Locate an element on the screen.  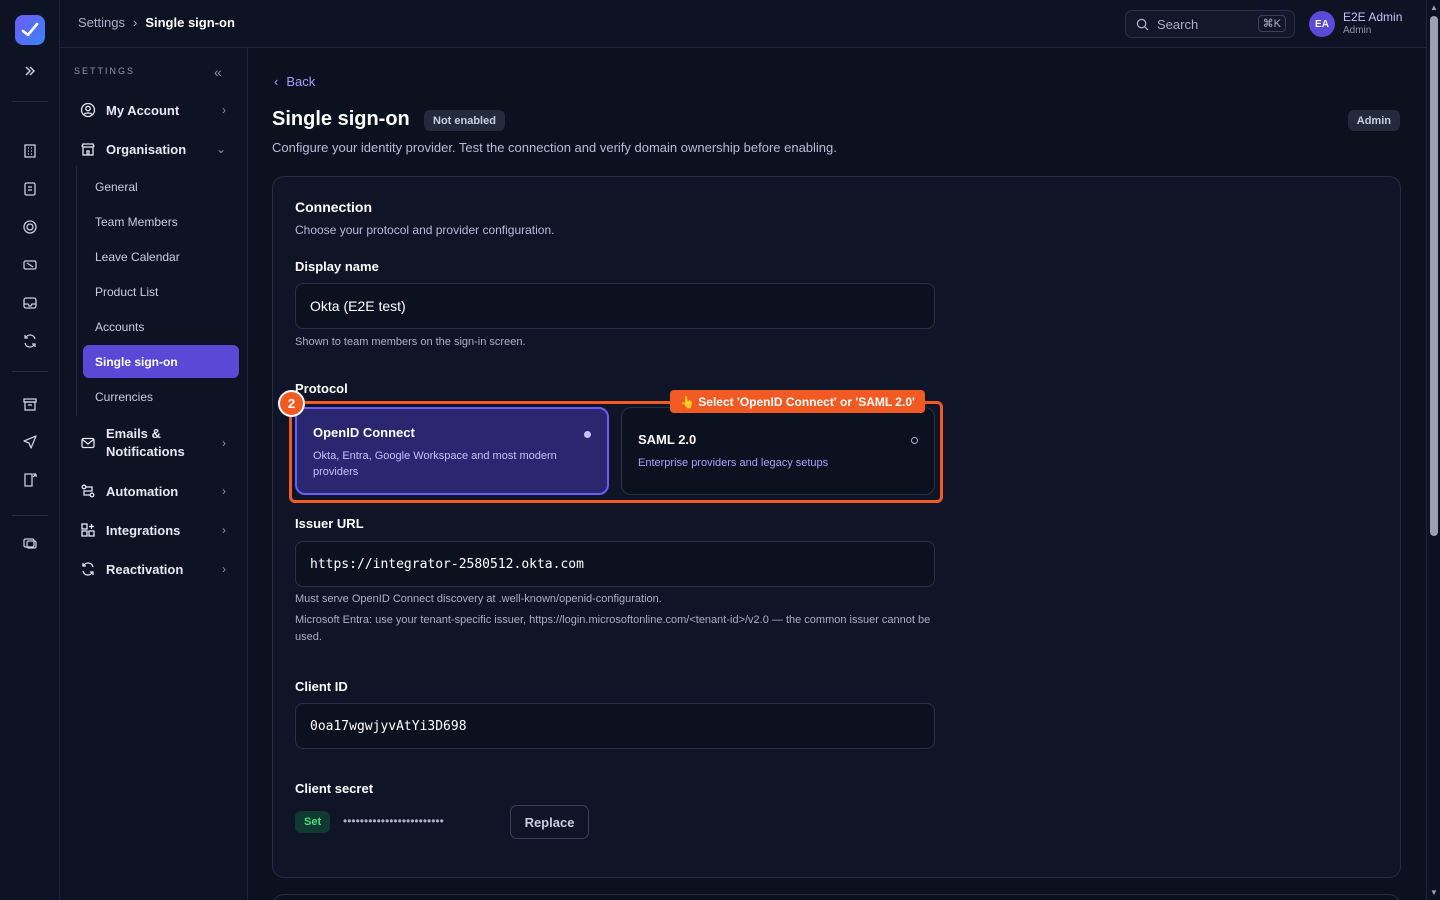
chevron-left-icon: ‹ is located at coordinates (276, 81).